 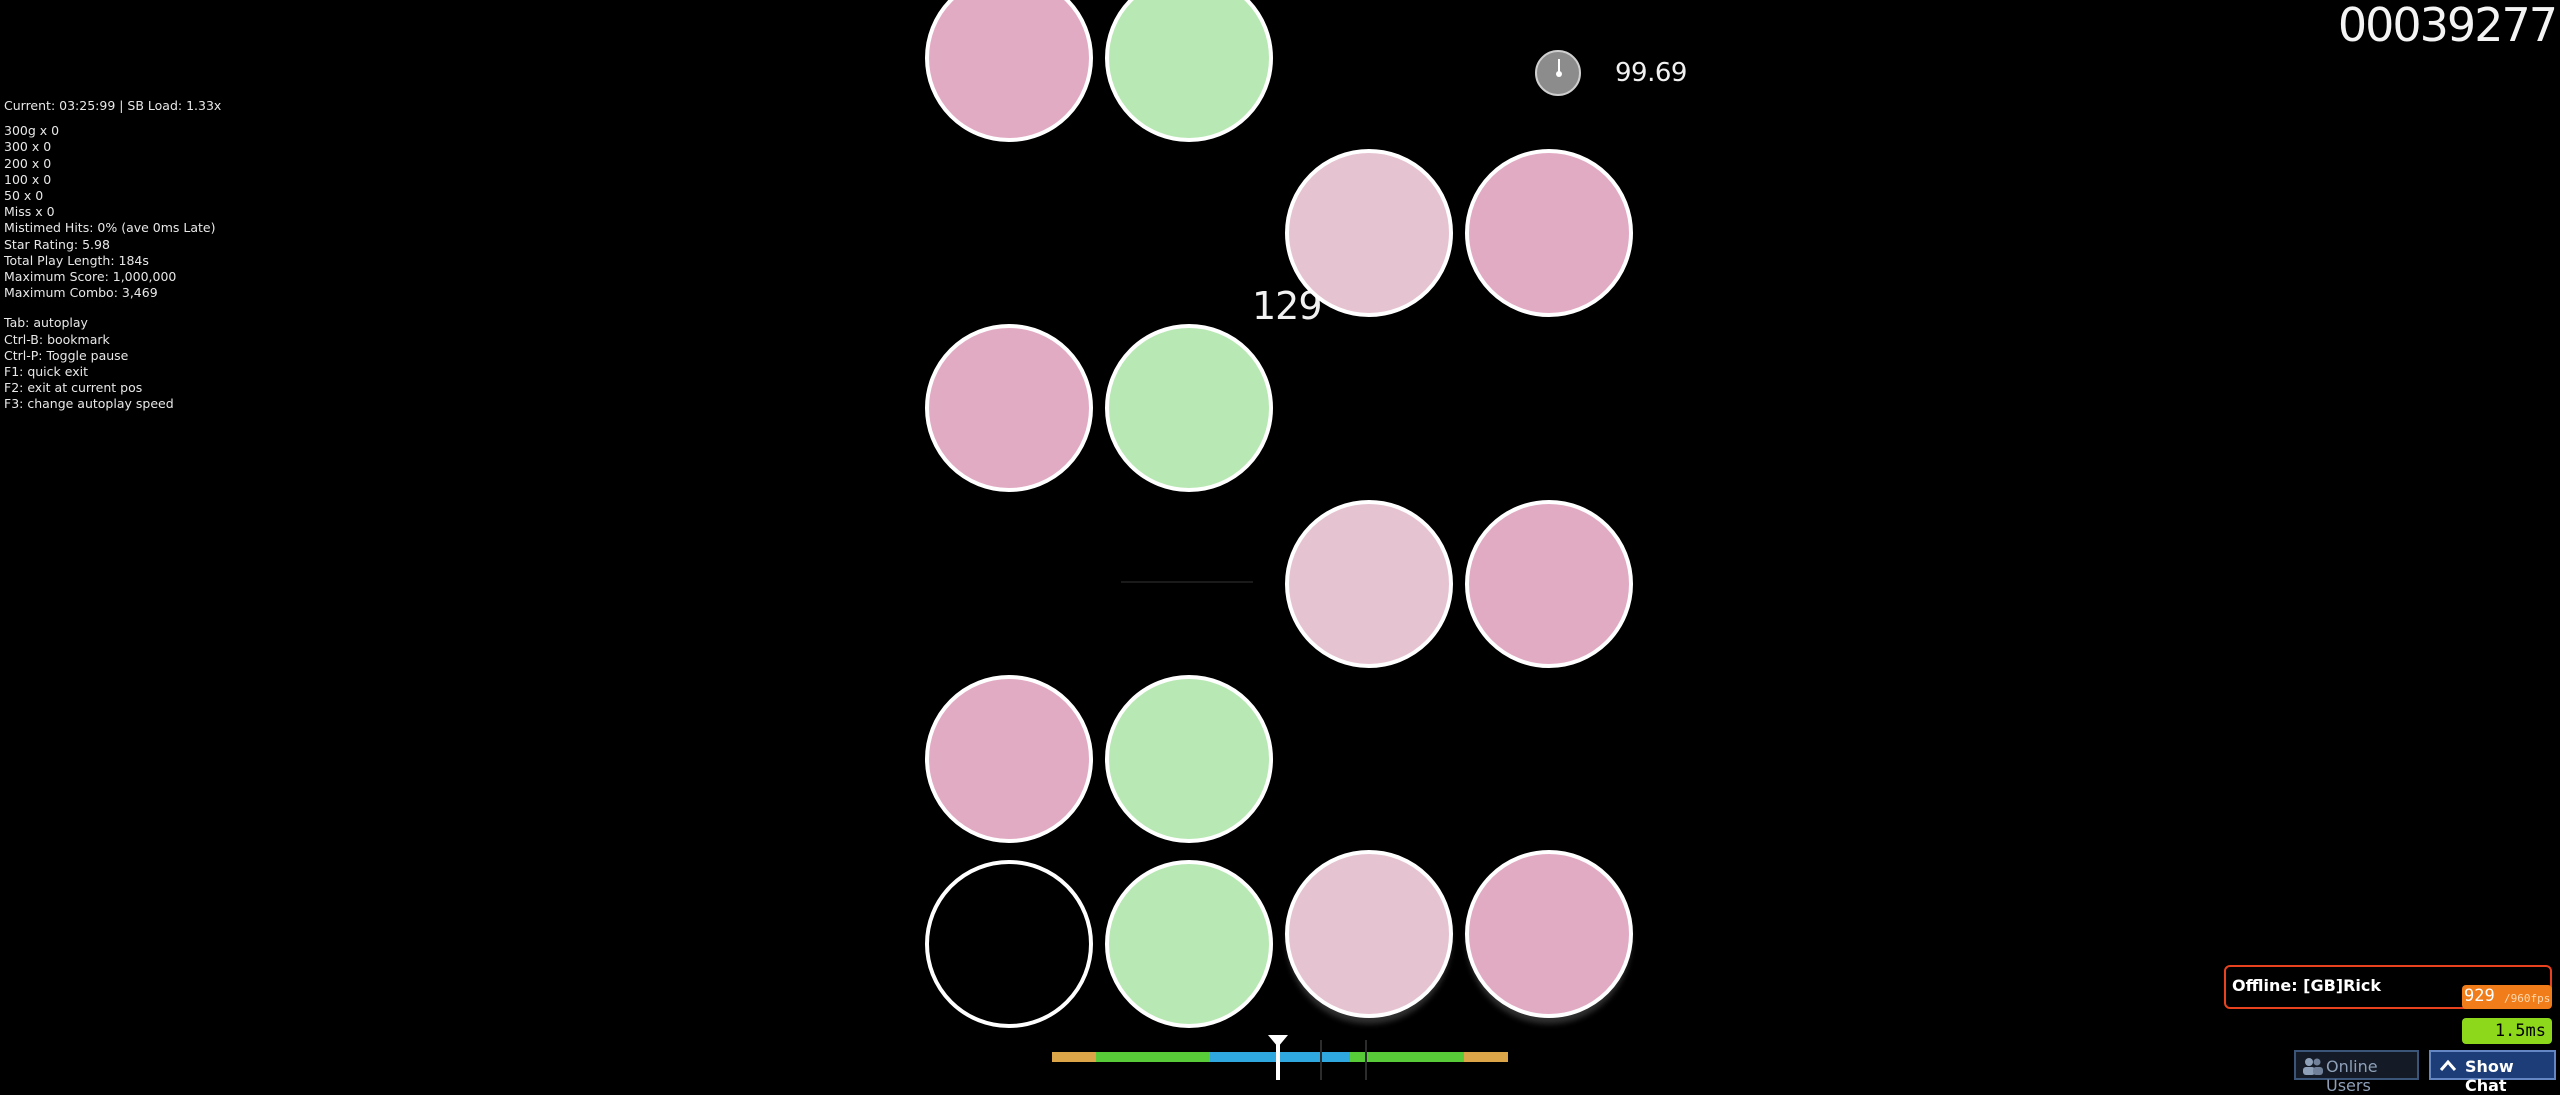 What do you see at coordinates (29, 212) in the screenshot?
I see `judgement-miss: Miss x 0` at bounding box center [29, 212].